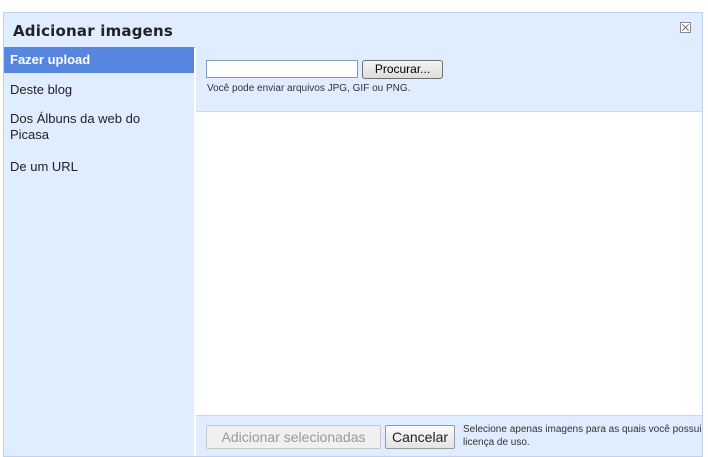 This screenshot has width=708, height=457. Describe the element at coordinates (99, 60) in the screenshot. I see `sidebar-item-upload: Fazer upload` at that location.